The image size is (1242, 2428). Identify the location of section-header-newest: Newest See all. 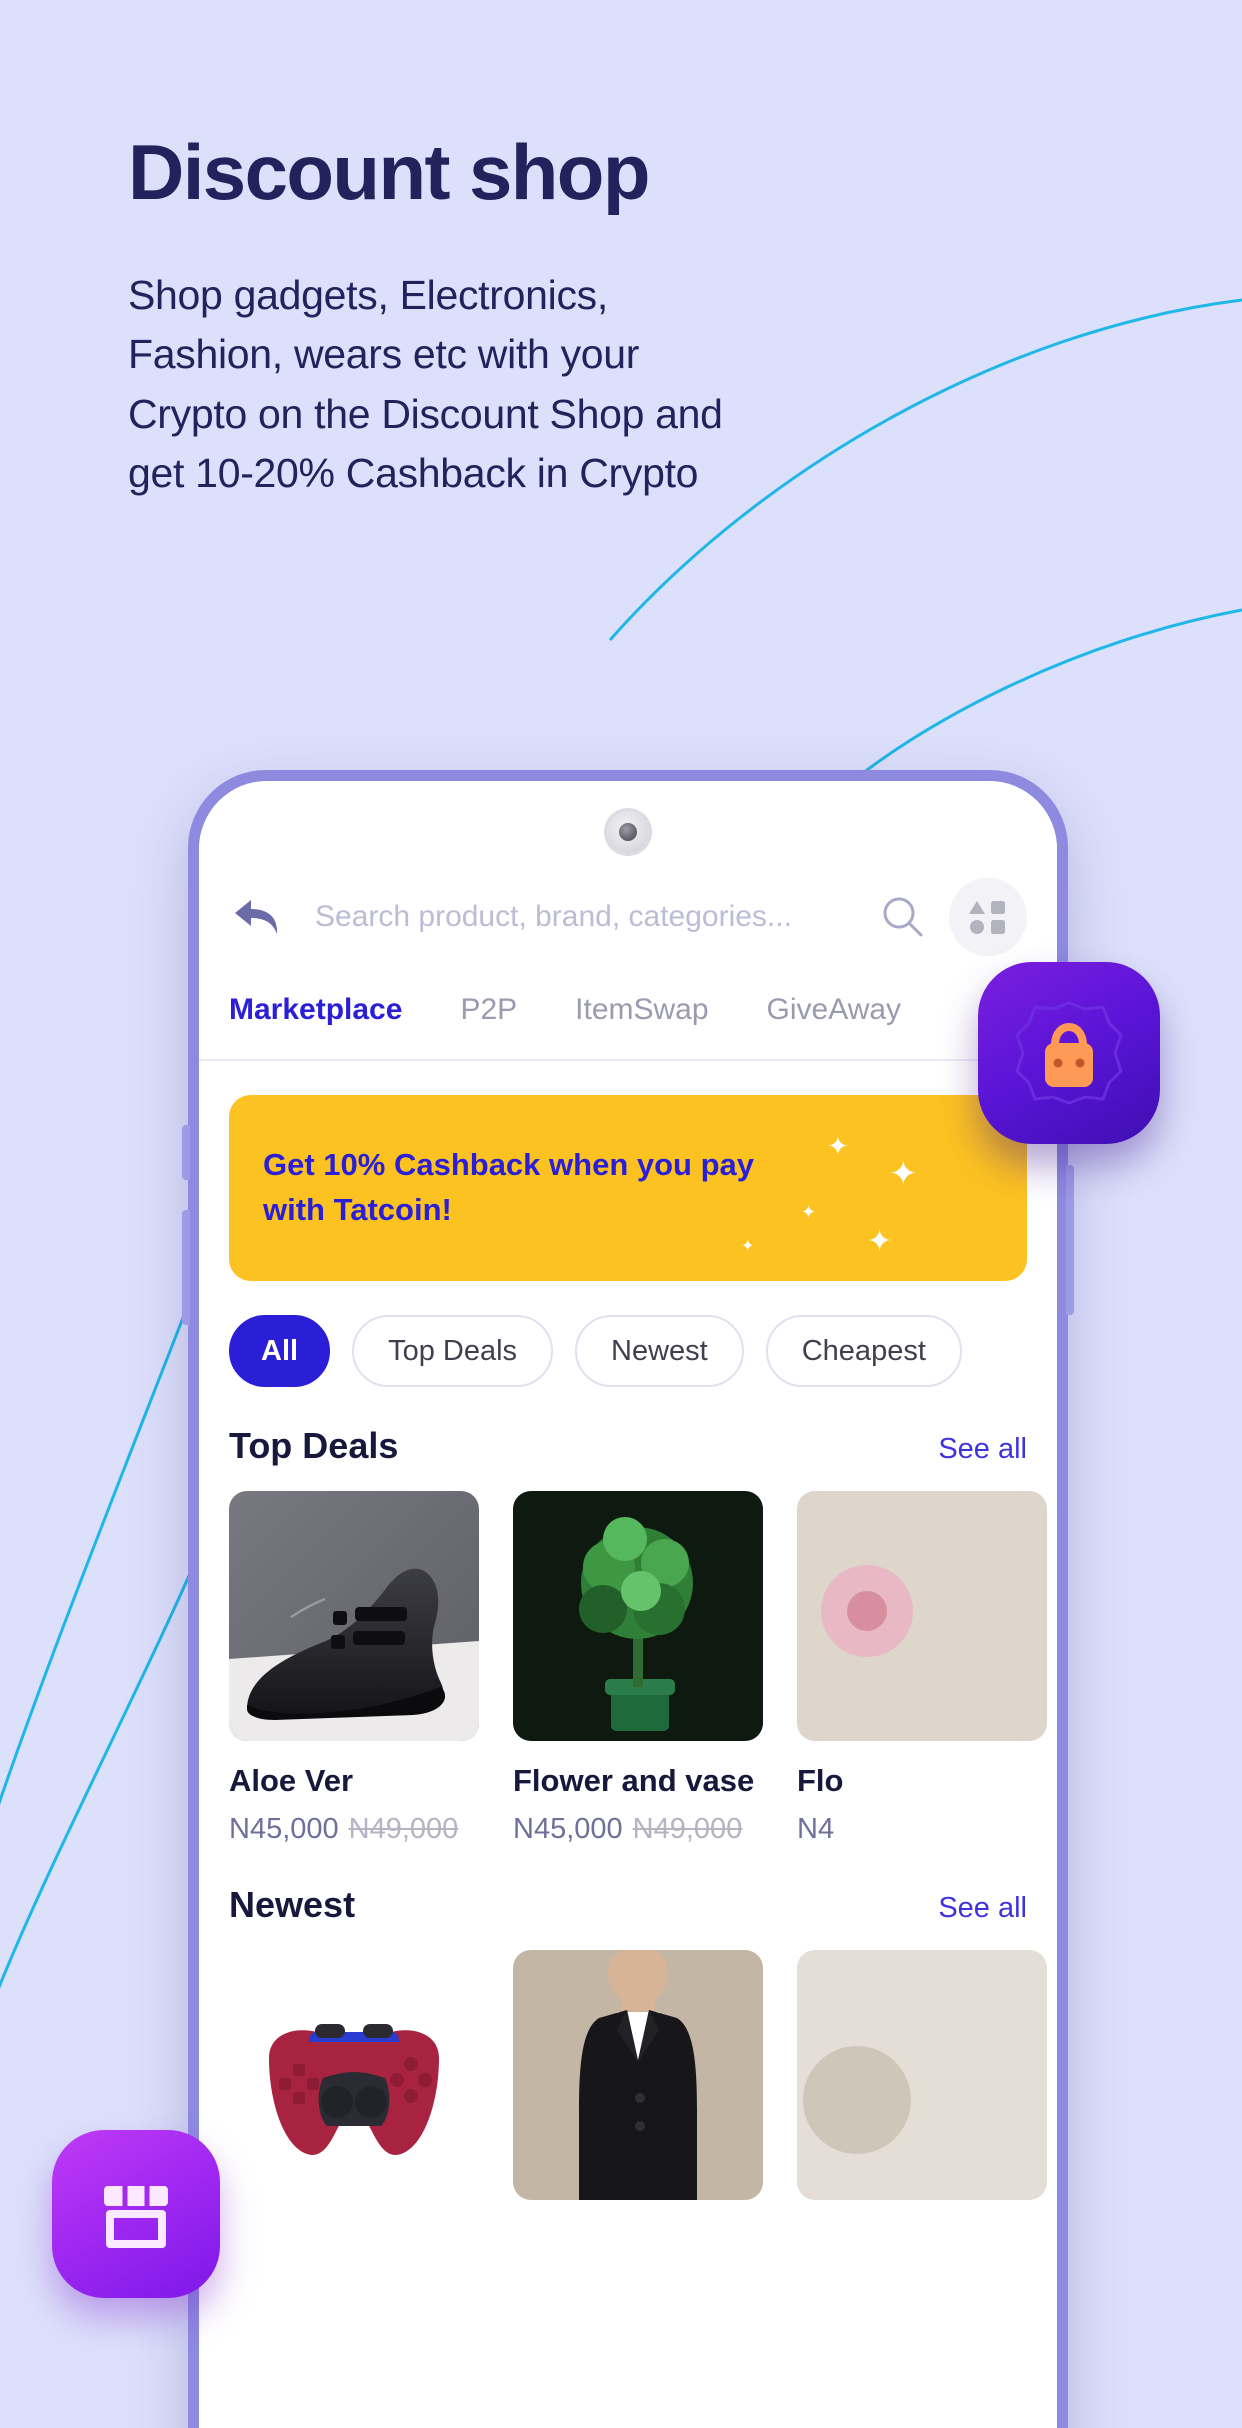
(628, 1886).